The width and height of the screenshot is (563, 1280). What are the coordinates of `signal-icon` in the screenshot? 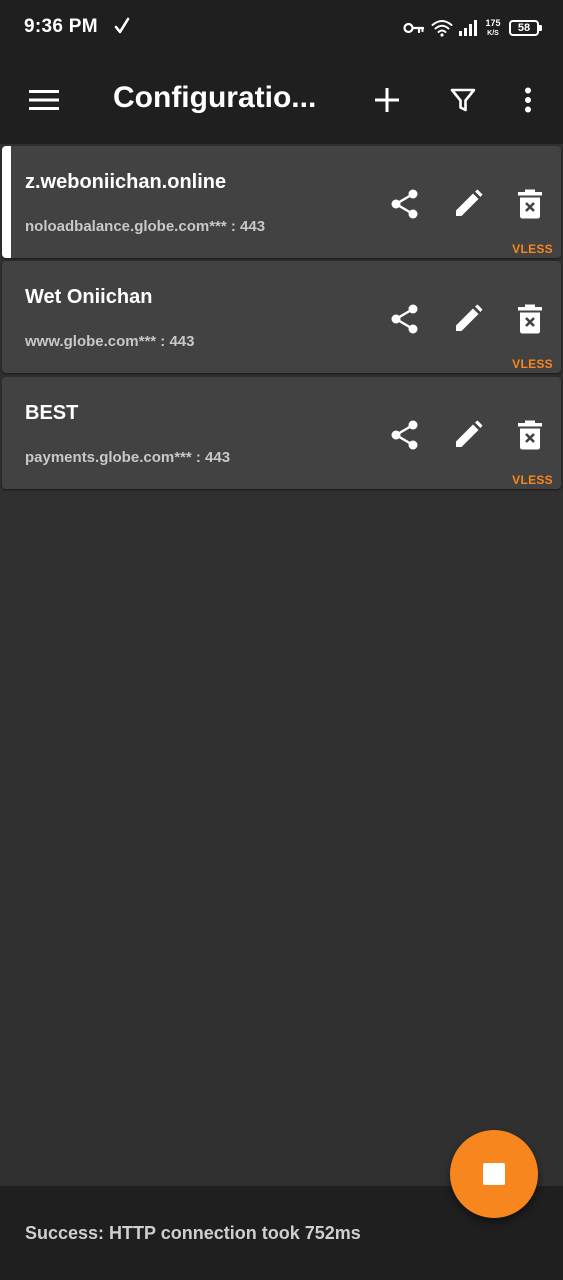 It's located at (468, 28).